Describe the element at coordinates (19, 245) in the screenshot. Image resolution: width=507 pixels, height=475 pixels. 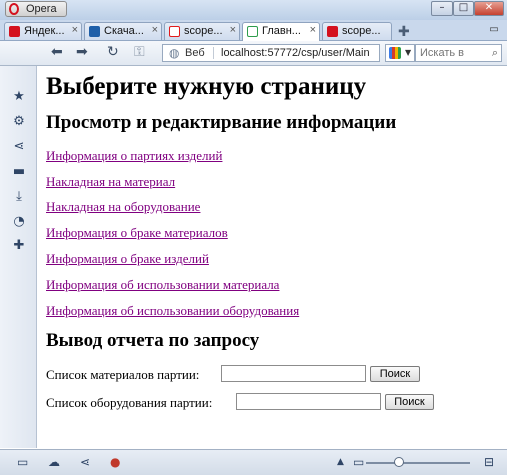
I see `add-panel-plus-icon: ✚` at that location.